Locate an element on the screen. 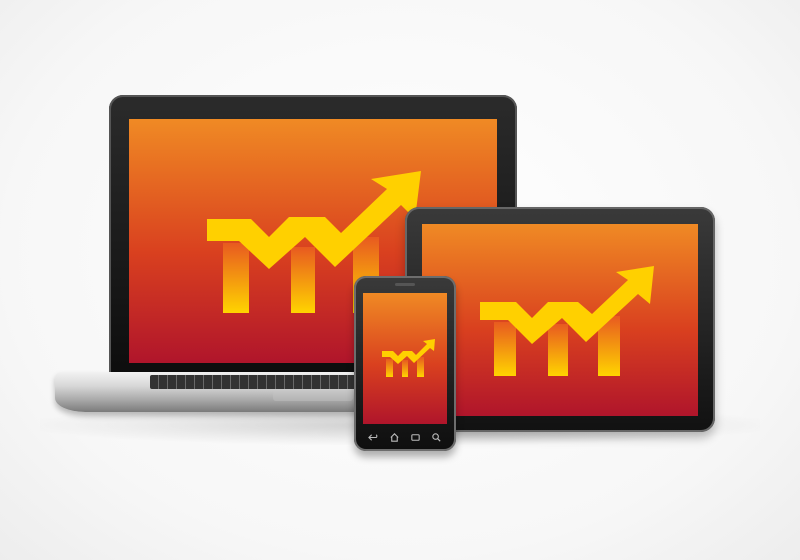 The image size is (800, 560). phone-screen is located at coordinates (405, 358).